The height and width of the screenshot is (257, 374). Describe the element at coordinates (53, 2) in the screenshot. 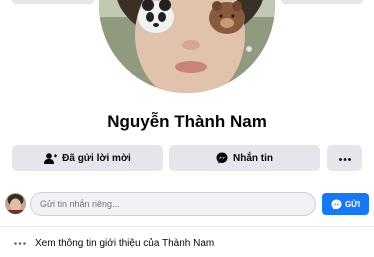

I see `cover-photo-left` at that location.